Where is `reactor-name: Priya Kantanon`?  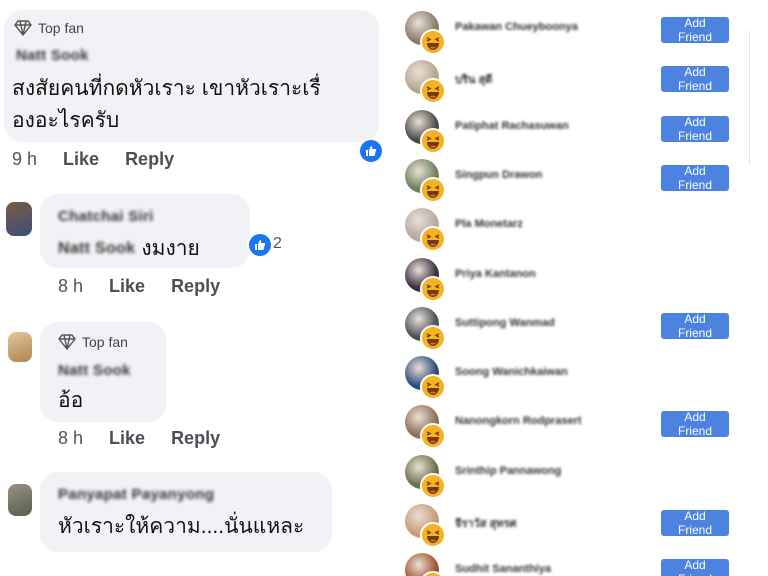
reactor-name: Priya Kantanon is located at coordinates (495, 274).